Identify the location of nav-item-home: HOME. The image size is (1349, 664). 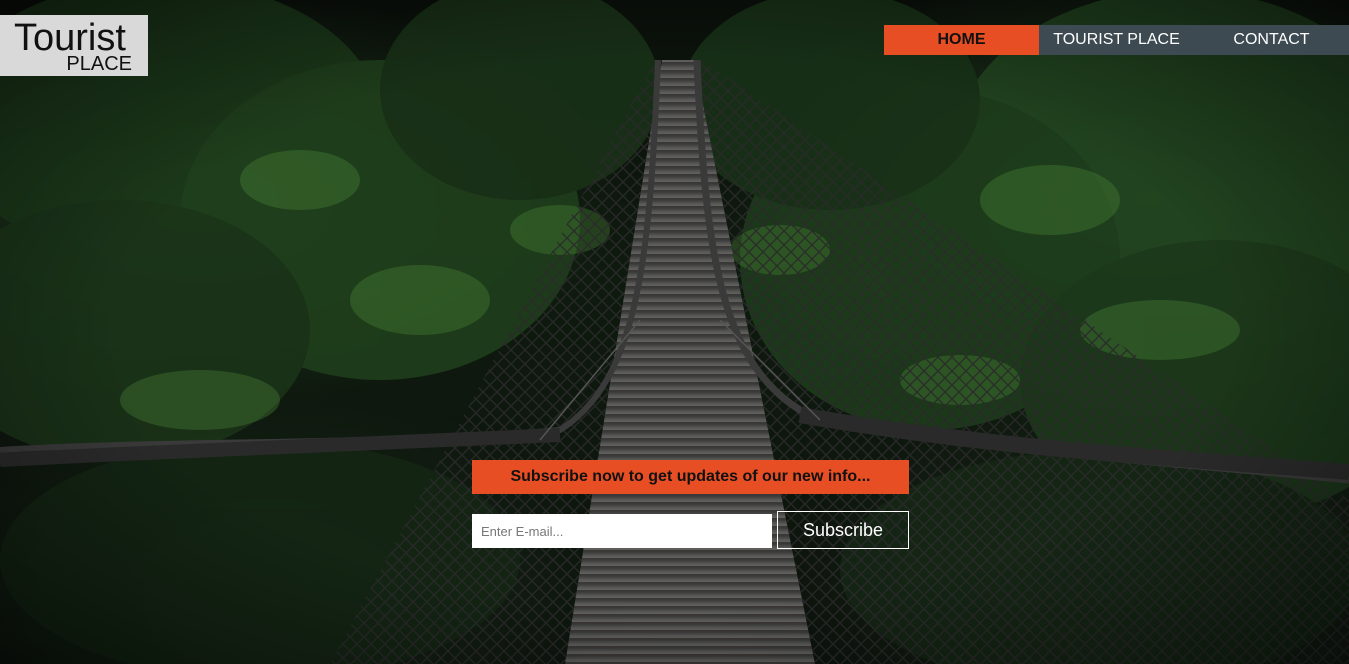
(961, 40).